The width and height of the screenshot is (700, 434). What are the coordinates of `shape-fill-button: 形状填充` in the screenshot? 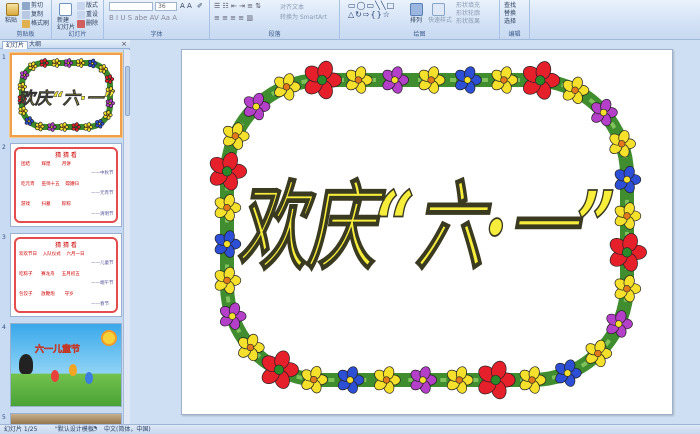 It's located at (468, 6).